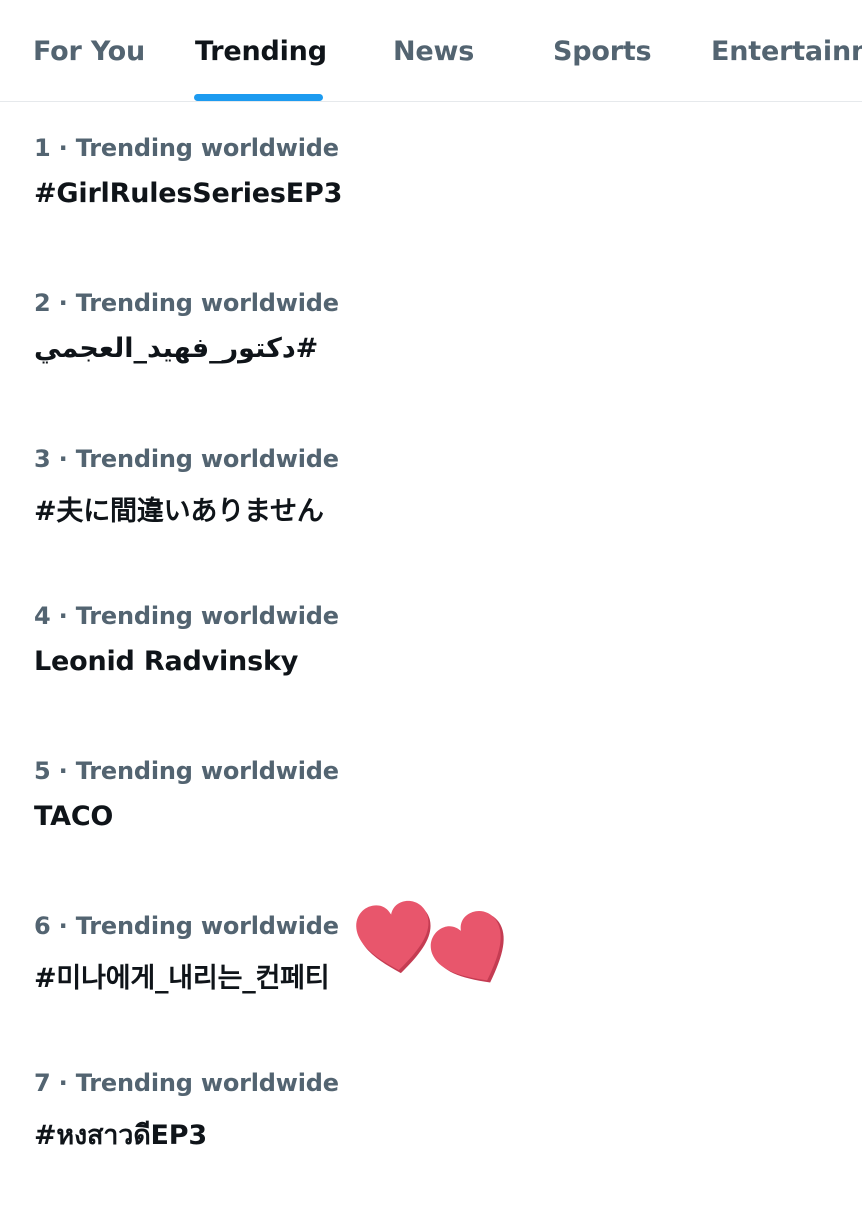 The height and width of the screenshot is (1209, 862). What do you see at coordinates (186, 926) in the screenshot?
I see `trend-meta: 6 · Trending worldwide` at bounding box center [186, 926].